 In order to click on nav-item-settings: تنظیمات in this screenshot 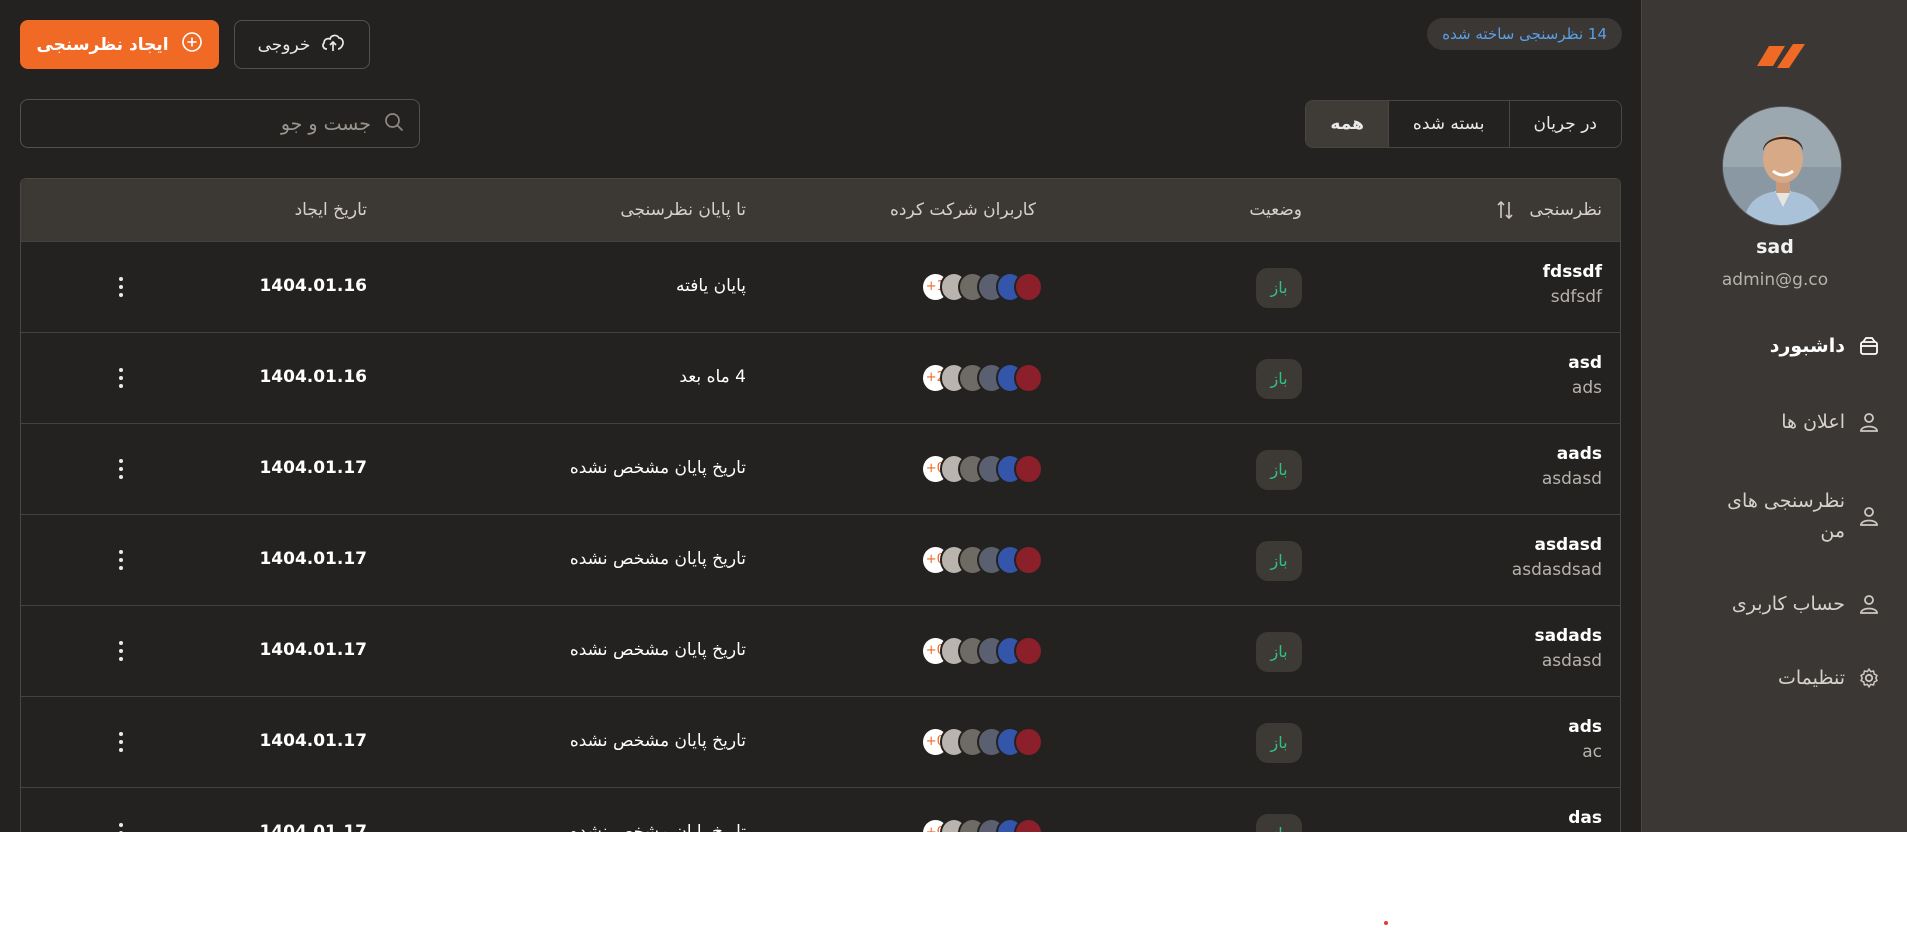, I will do `click(1829, 678)`.